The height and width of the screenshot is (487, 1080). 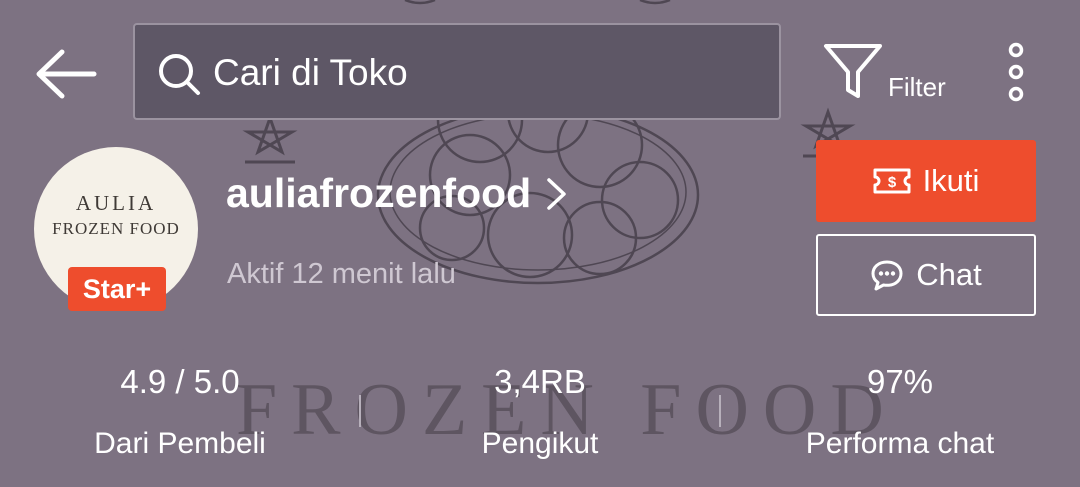 What do you see at coordinates (116, 228) in the screenshot?
I see `avatar-logo-line2: FROZEN FOOD` at bounding box center [116, 228].